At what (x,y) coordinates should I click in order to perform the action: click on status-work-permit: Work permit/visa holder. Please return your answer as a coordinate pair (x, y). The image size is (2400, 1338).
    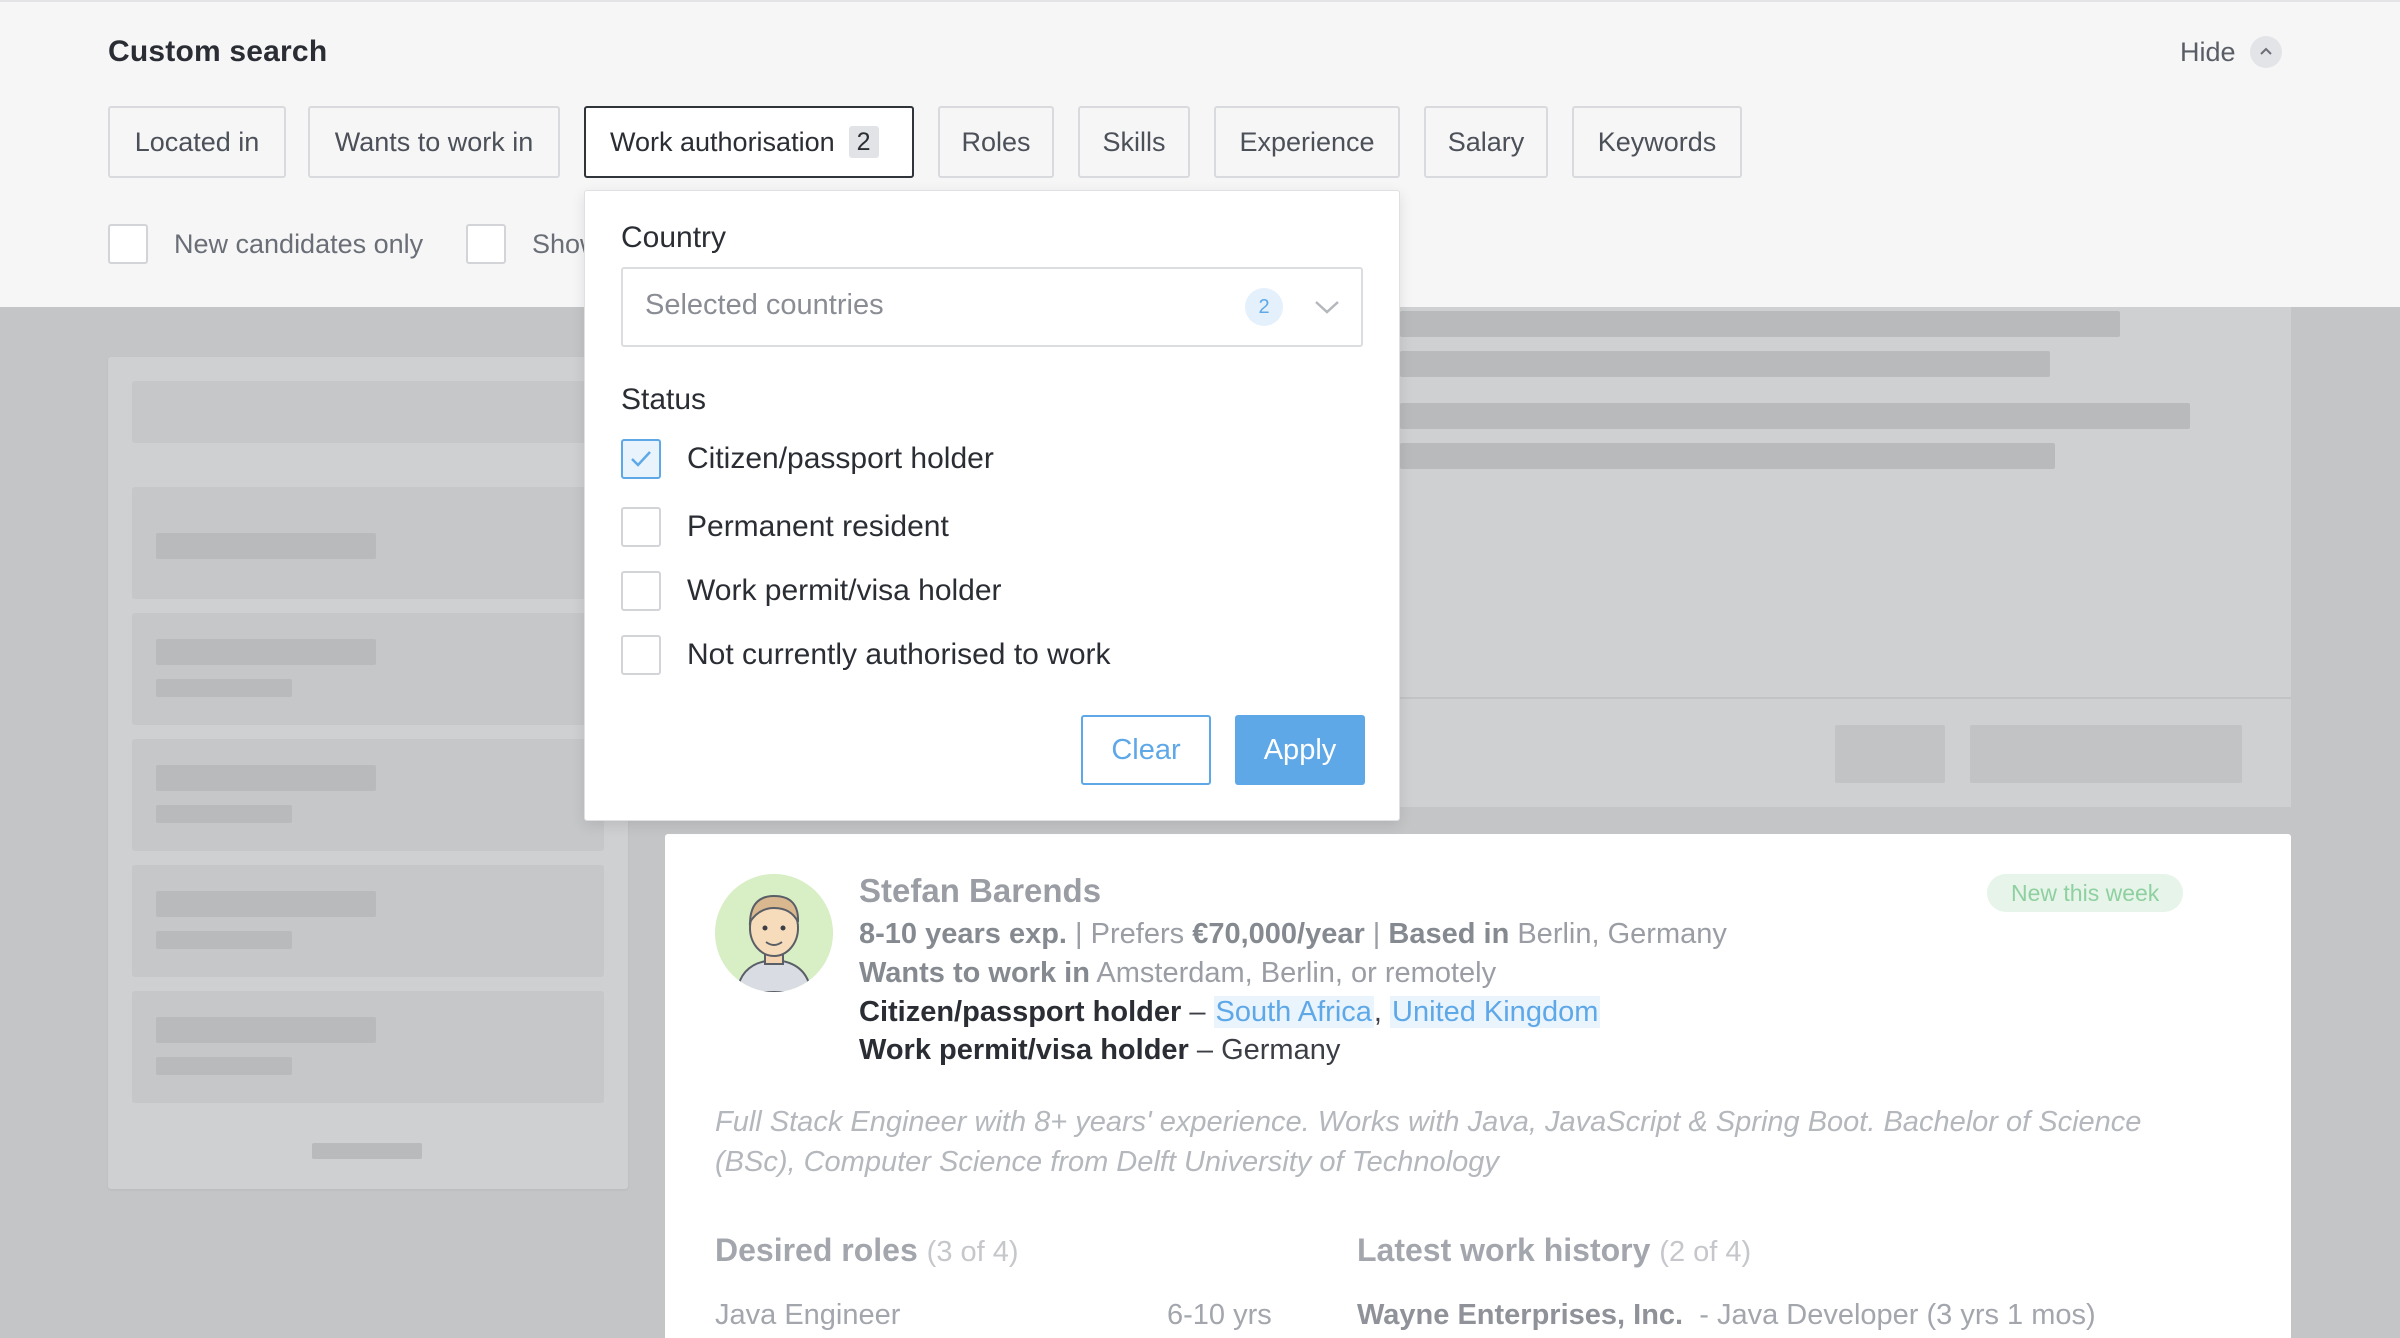
    Looking at the image, I should click on (811, 591).